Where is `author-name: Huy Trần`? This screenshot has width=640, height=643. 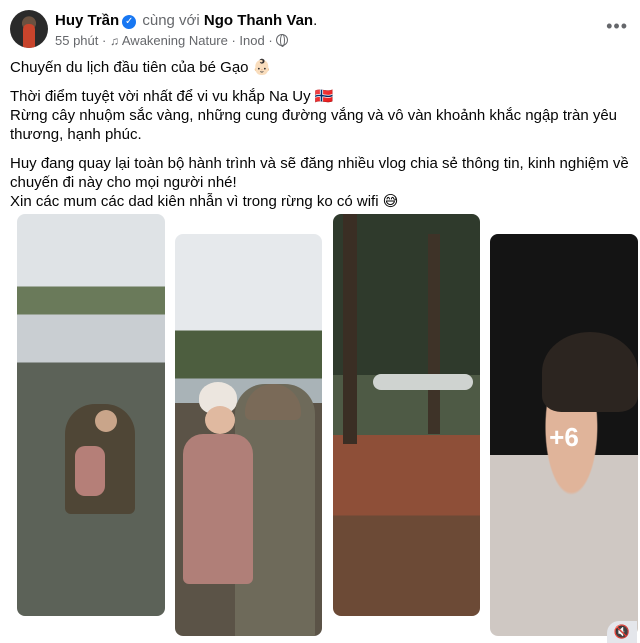
author-name: Huy Trần is located at coordinates (87, 20).